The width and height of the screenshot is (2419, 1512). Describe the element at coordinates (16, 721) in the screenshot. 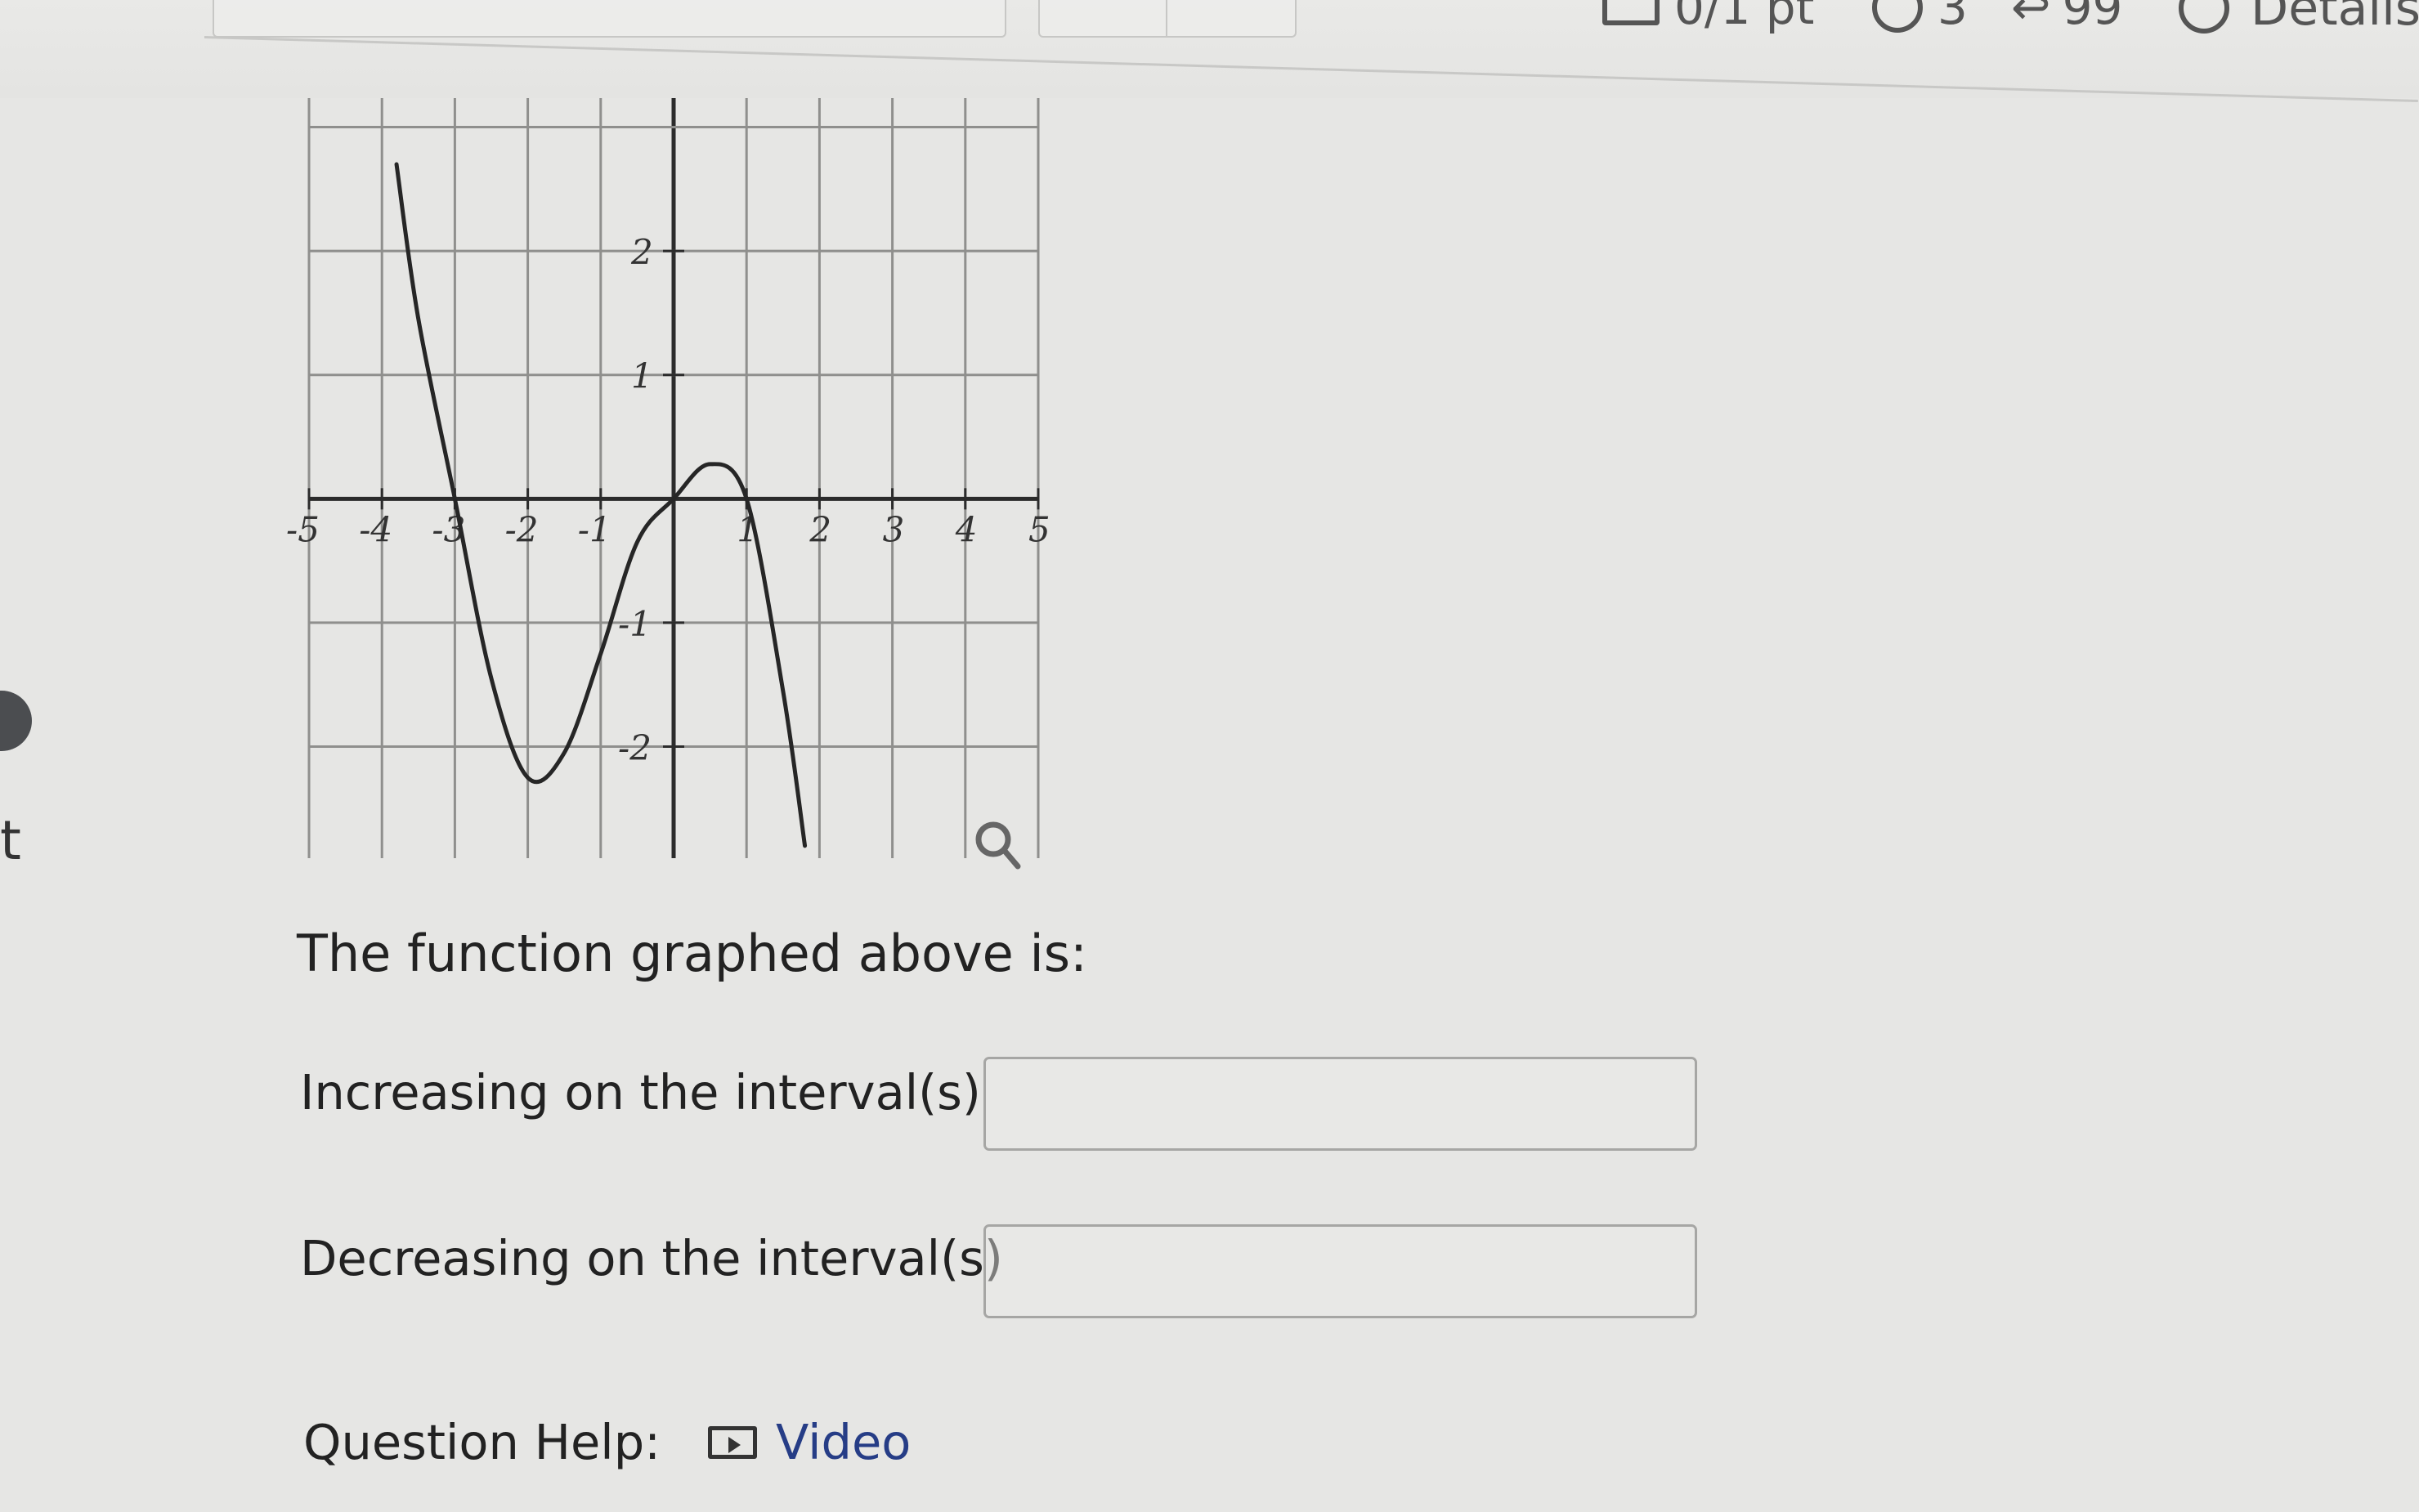

I see `question-number-marker` at that location.